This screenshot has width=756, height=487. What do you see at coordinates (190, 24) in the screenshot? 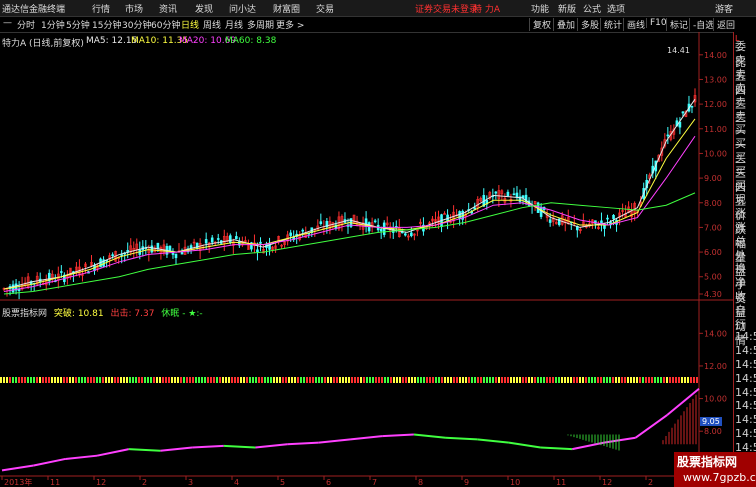
I see `period-daily: 日线` at bounding box center [190, 24].